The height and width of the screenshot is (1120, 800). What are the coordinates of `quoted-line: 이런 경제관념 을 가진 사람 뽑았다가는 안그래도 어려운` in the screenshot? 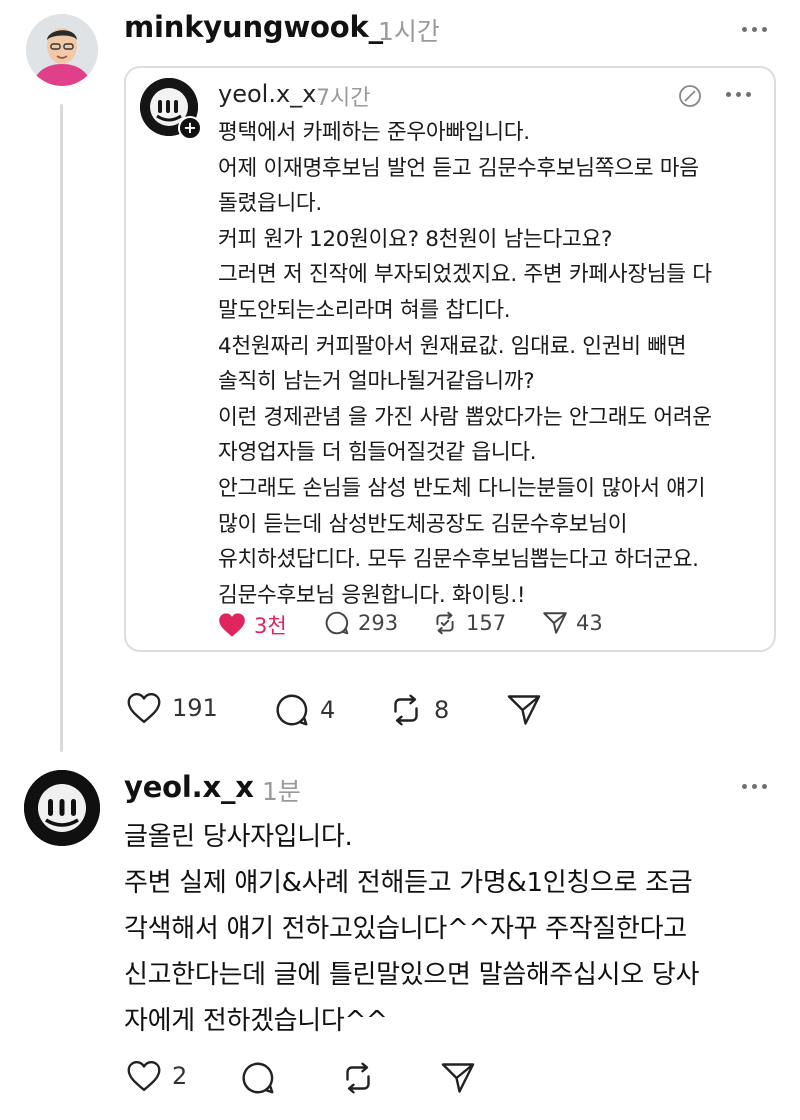 It's located at (465, 417).